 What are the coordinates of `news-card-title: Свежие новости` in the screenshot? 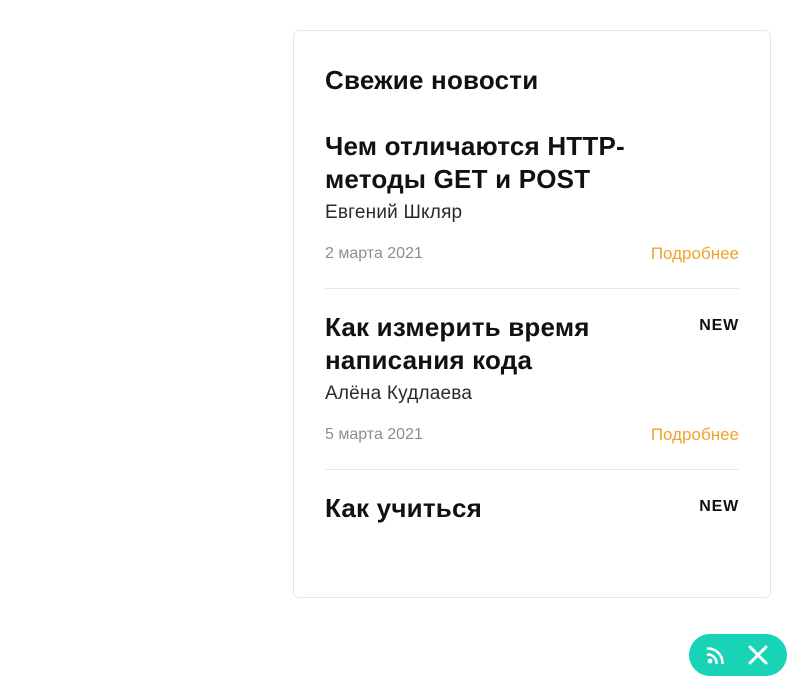 It's located at (432, 80).